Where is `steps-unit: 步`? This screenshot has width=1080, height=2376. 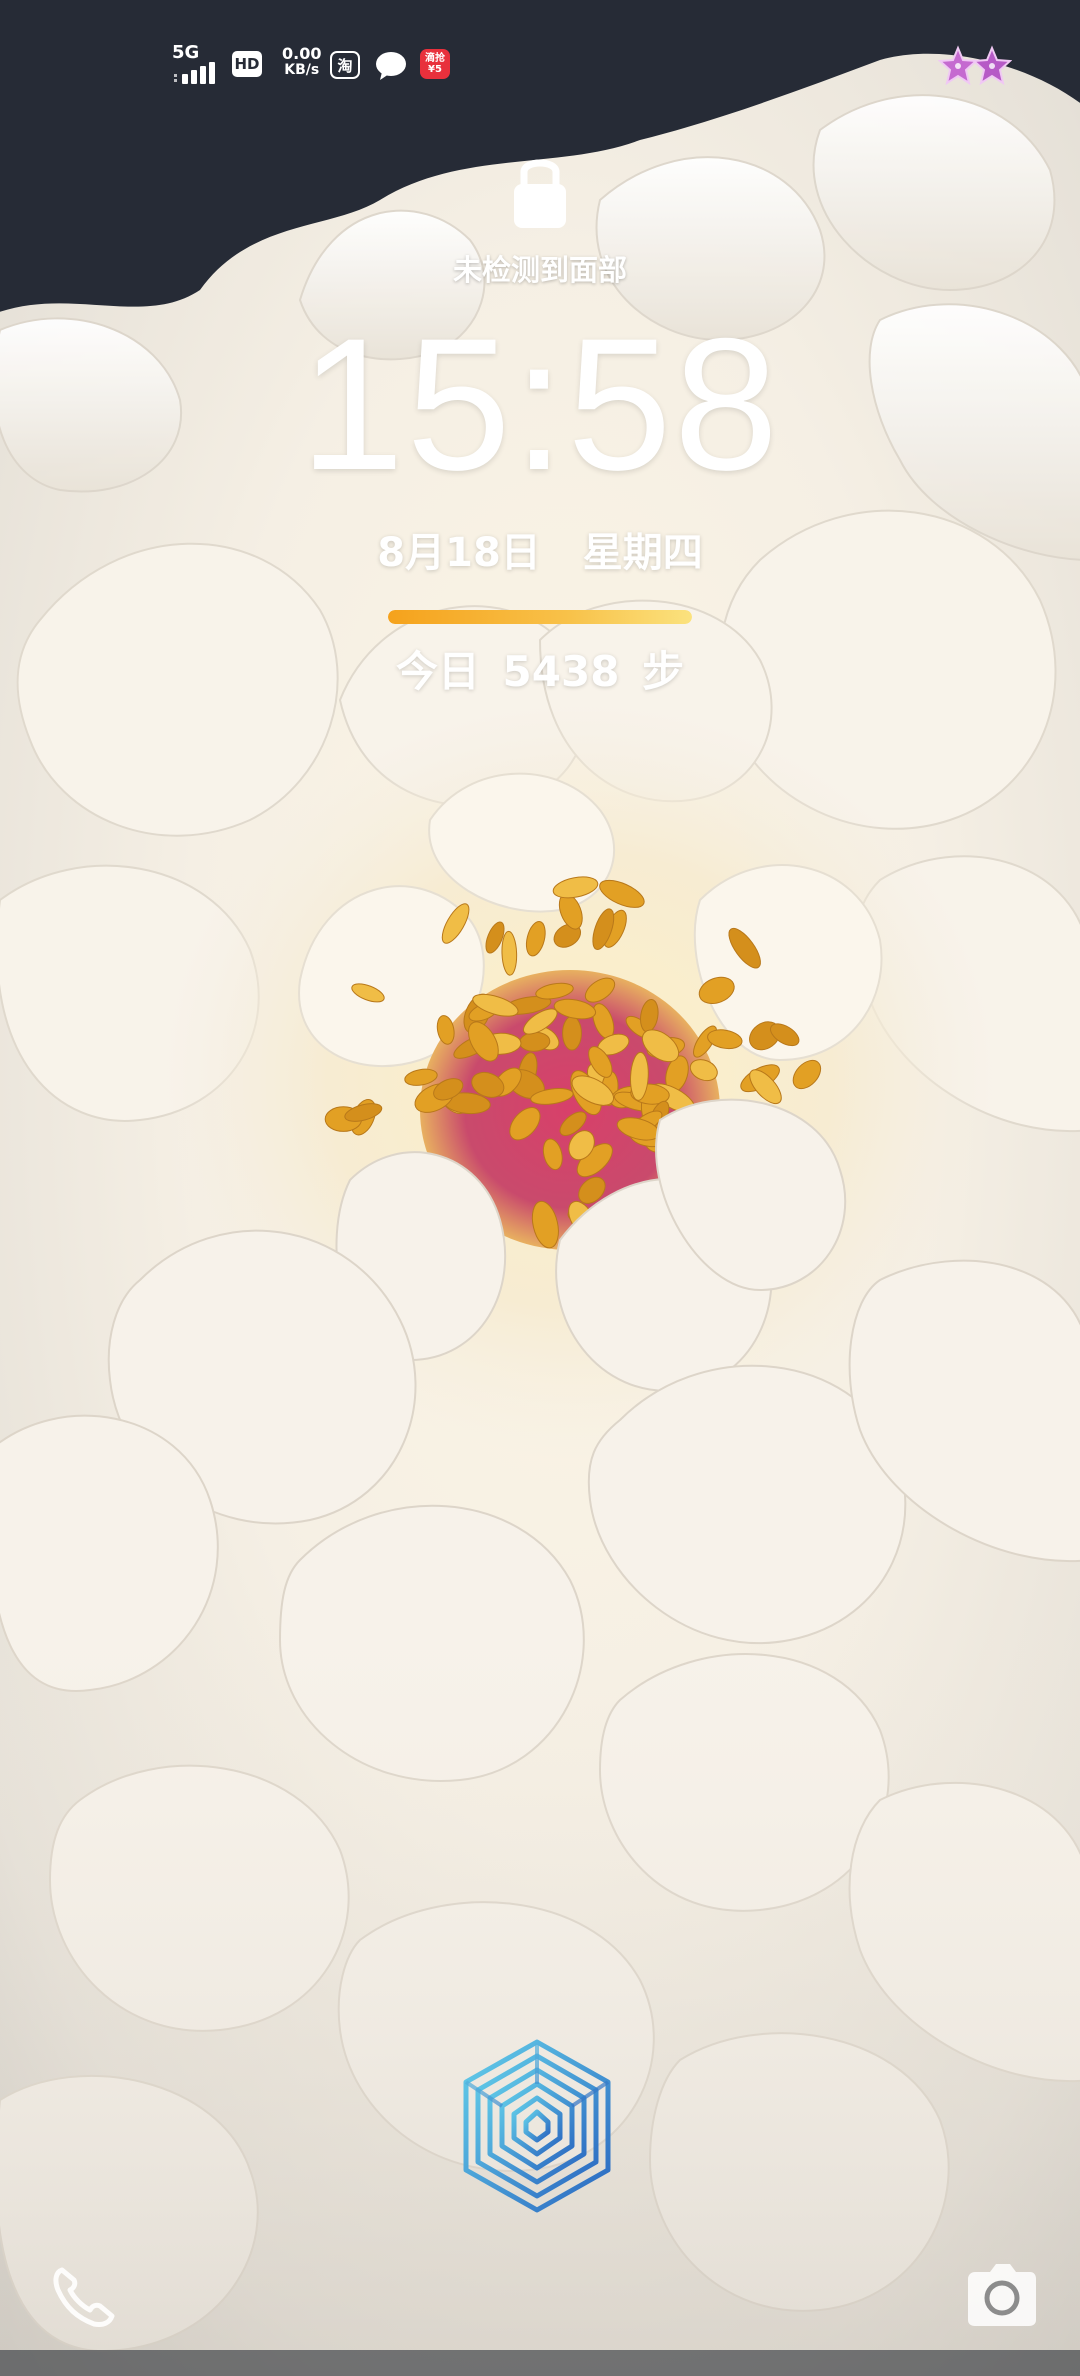 steps-unit: 步 is located at coordinates (663, 671).